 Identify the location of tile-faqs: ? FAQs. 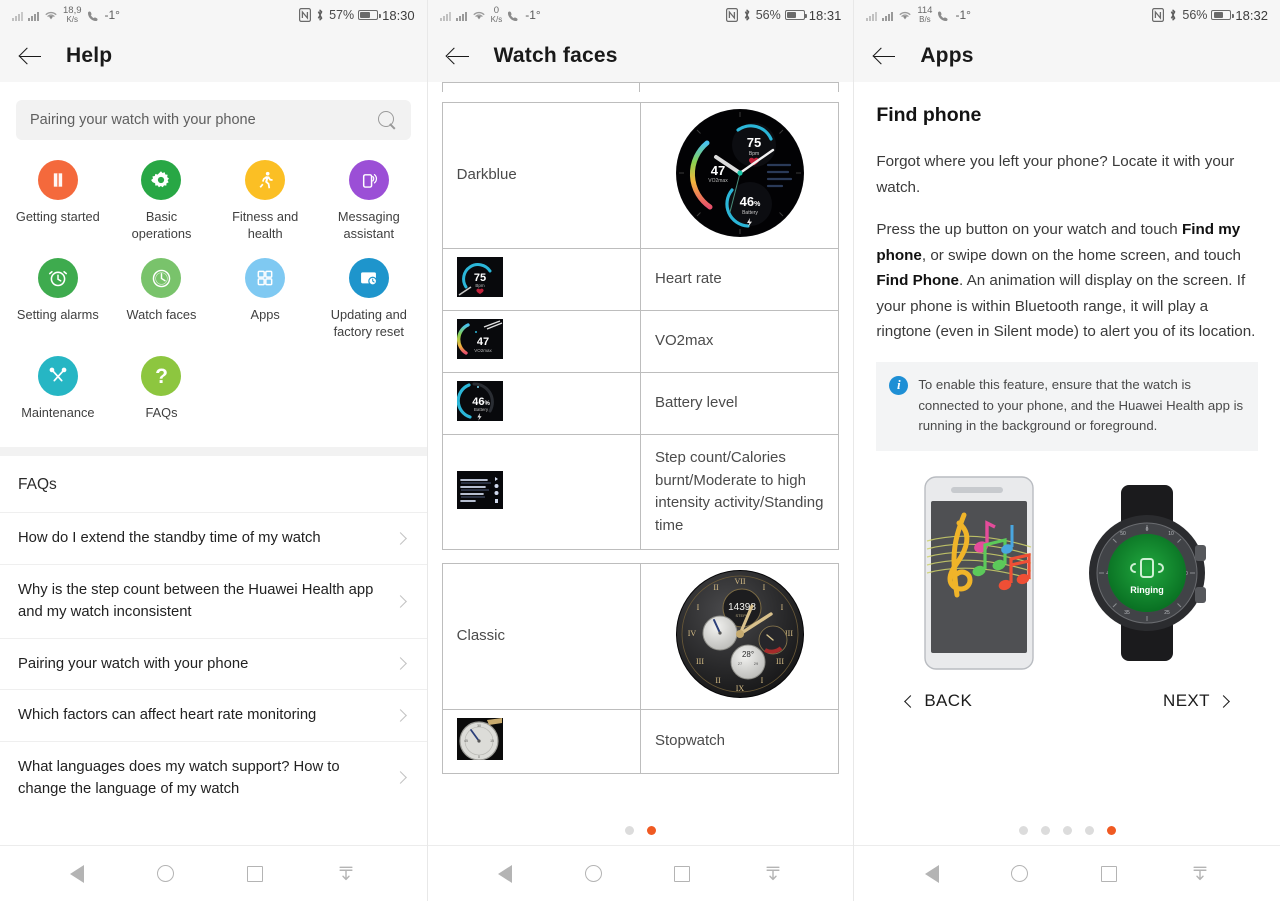
(162, 388).